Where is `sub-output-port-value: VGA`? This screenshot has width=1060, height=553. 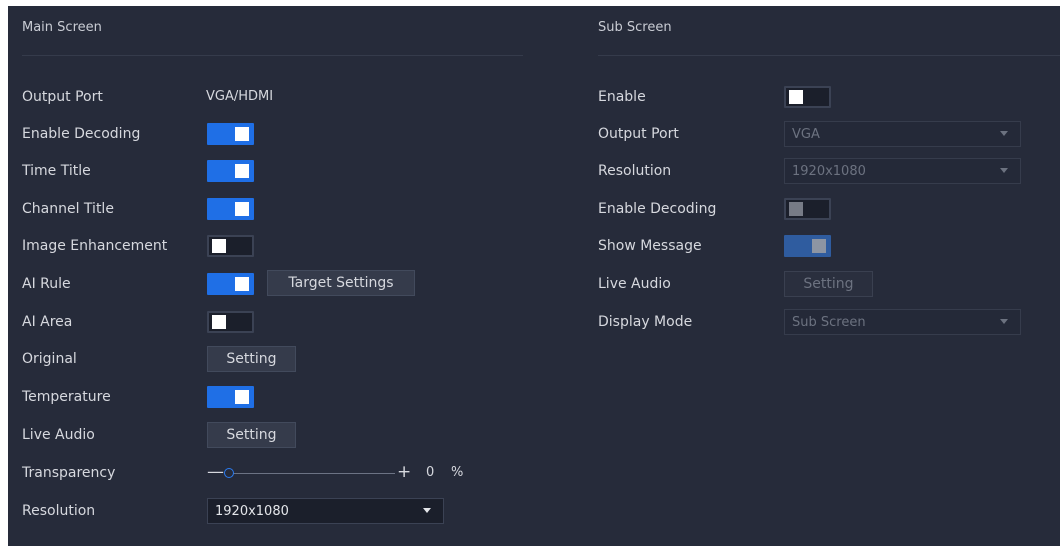 sub-output-port-value: VGA is located at coordinates (806, 134).